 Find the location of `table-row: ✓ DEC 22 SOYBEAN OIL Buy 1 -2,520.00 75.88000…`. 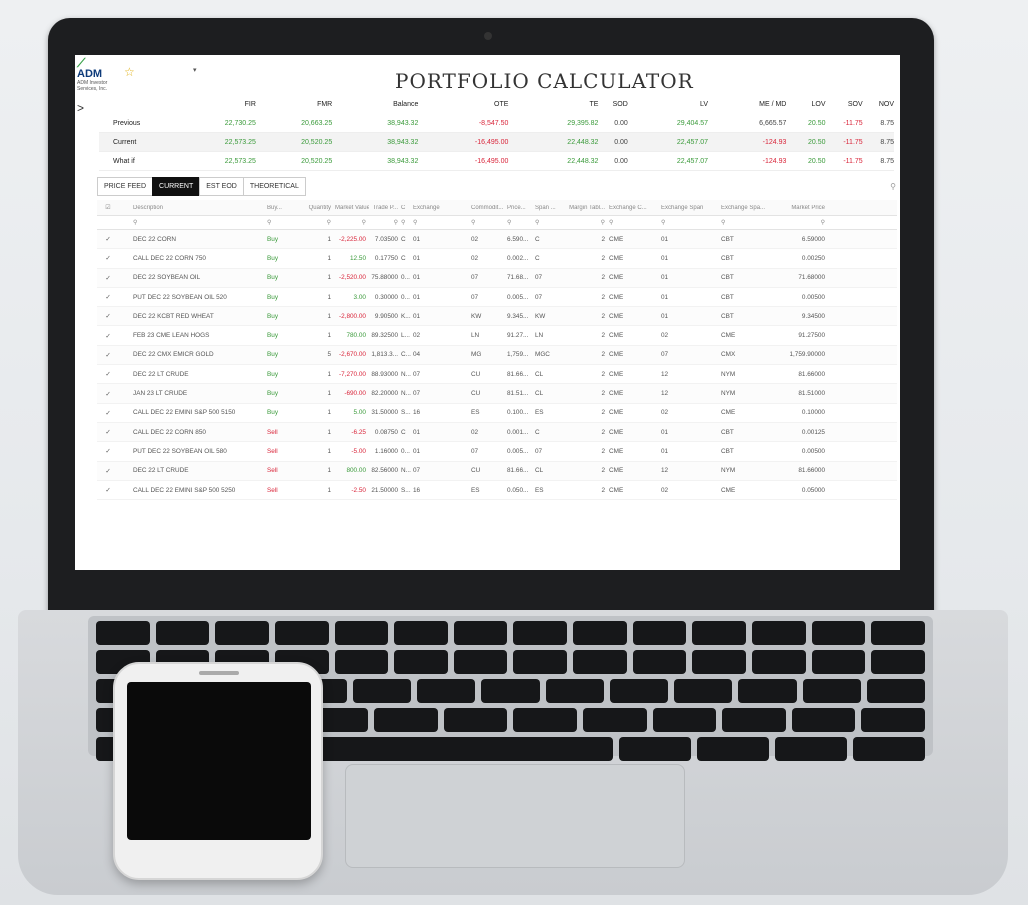

table-row: ✓ DEC 22 SOYBEAN OIL Buy 1 -2,520.00 75.88000… is located at coordinates (497, 278).